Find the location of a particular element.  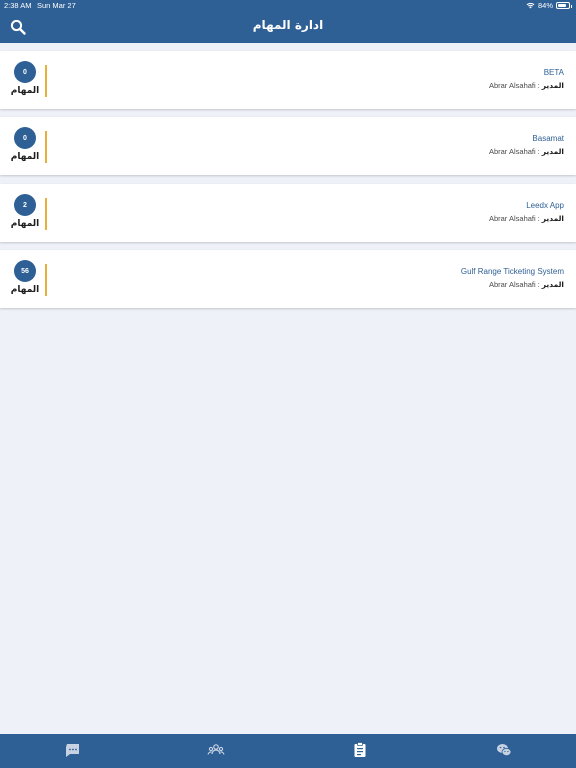

header-bar: ادارة المهام is located at coordinates (288, 27).